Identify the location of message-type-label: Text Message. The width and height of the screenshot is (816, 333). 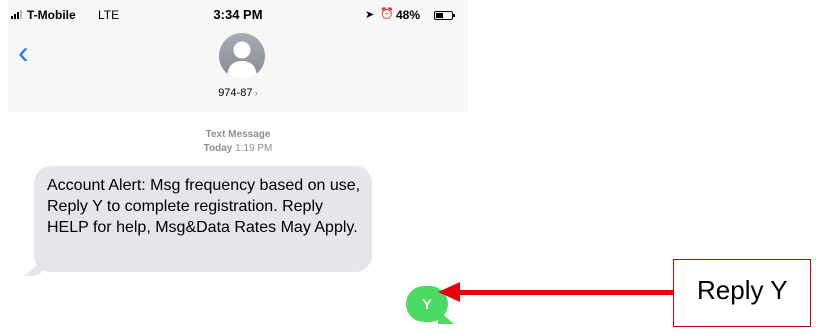
(238, 134).